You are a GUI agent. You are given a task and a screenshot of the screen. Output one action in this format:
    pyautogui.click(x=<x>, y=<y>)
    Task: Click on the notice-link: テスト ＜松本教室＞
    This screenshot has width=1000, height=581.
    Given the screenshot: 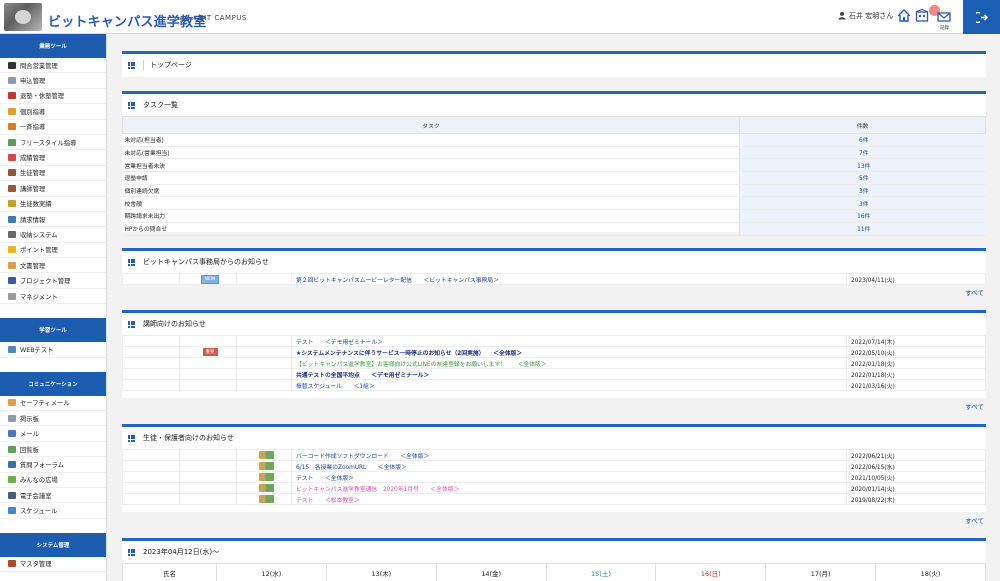 What is the action you would take?
    pyautogui.click(x=328, y=501)
    